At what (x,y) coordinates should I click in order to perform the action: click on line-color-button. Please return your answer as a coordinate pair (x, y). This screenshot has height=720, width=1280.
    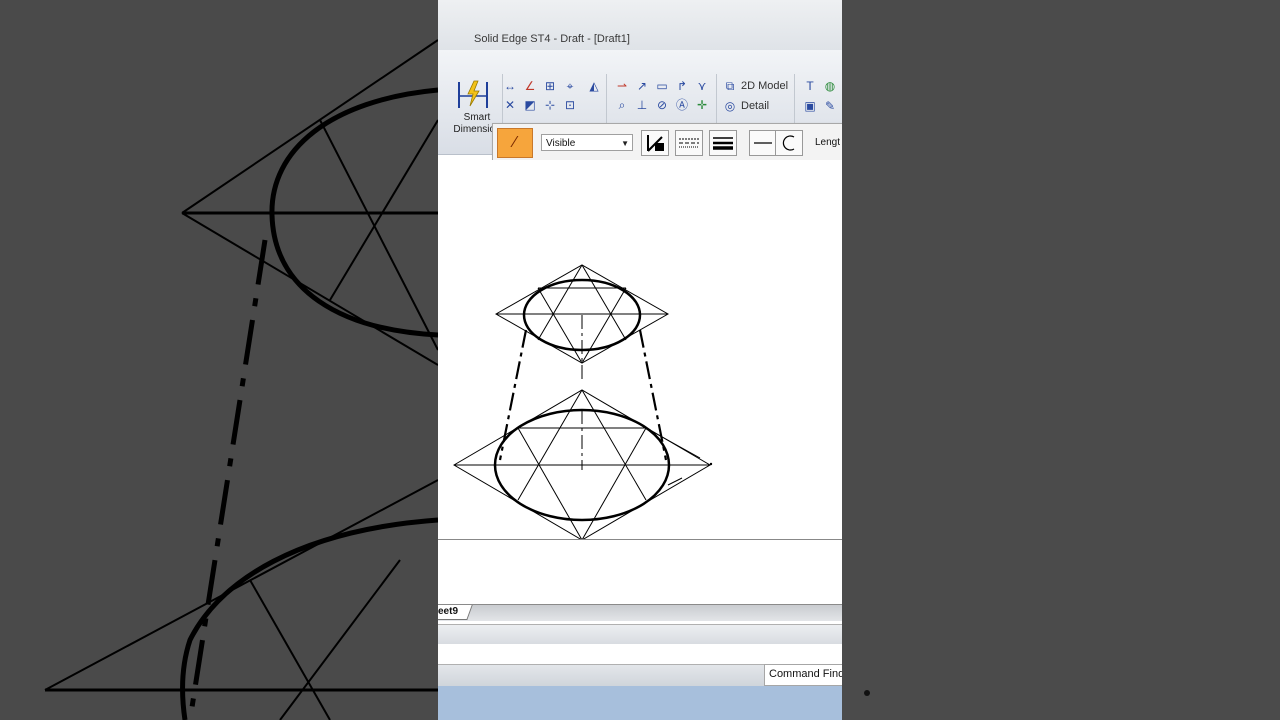
    Looking at the image, I should click on (655, 143).